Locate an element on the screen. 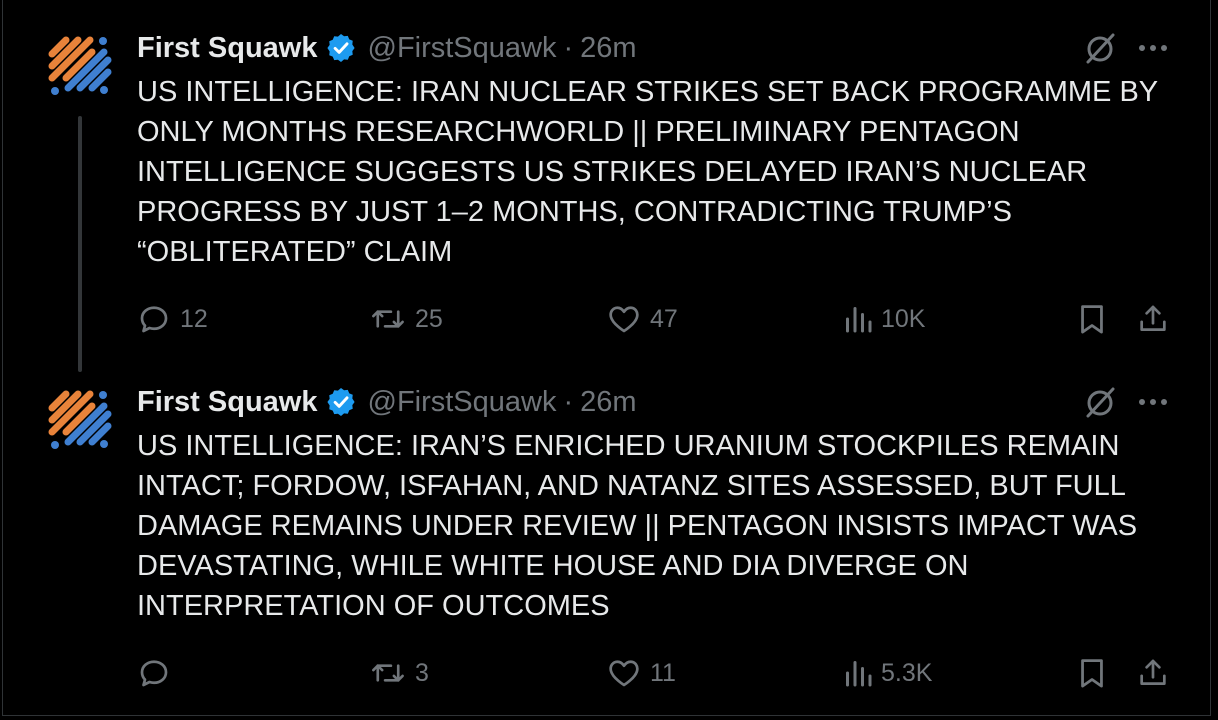  views-count: 10K is located at coordinates (903, 318).